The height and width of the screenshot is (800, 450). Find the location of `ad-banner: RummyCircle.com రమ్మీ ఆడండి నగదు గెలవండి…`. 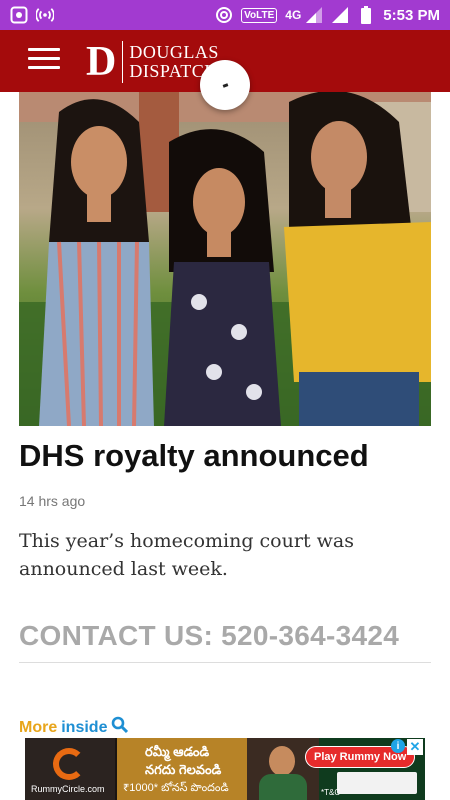

ad-banner: RummyCircle.com రమ్మీ ఆడండి నగదు గెలవండి… is located at coordinates (225, 769).